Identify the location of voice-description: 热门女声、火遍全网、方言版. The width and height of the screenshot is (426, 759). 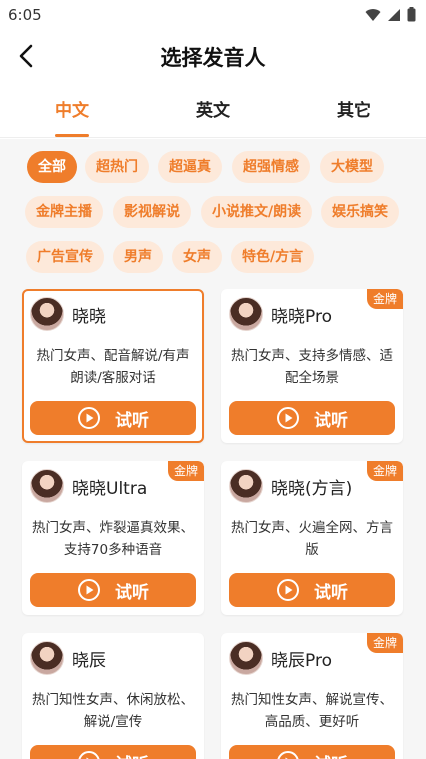
(312, 539).